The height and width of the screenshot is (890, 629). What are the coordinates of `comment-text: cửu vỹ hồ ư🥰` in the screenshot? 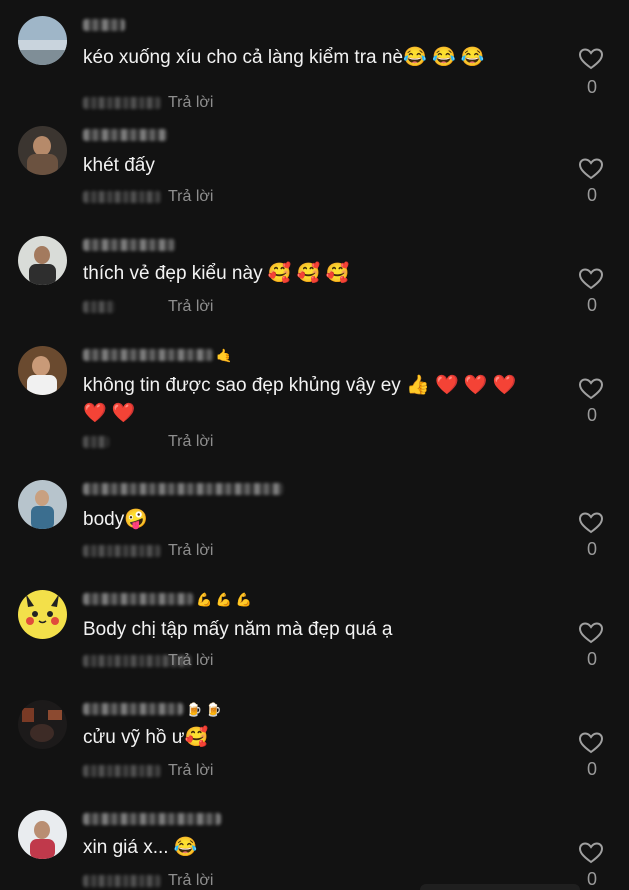 It's located at (146, 737).